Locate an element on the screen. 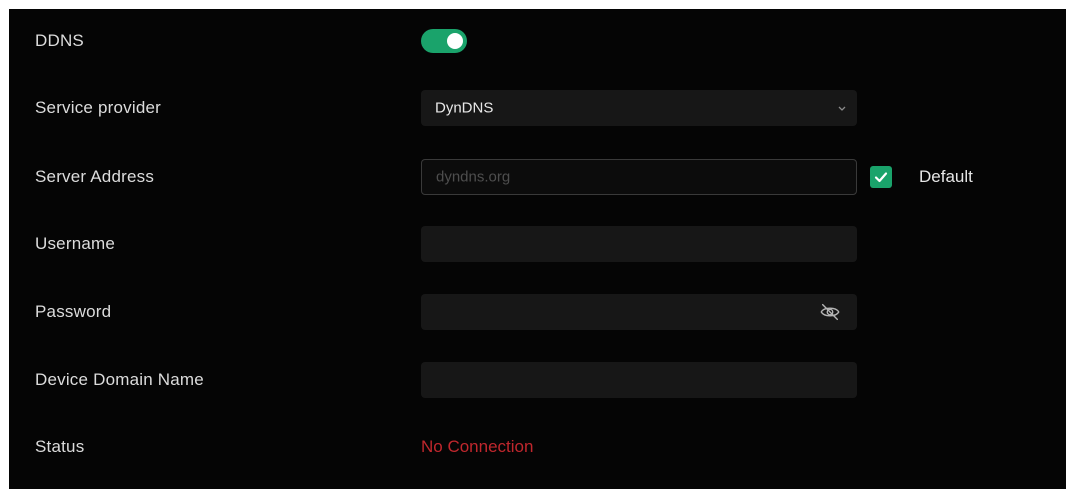  username-row: Username is located at coordinates (537, 244).